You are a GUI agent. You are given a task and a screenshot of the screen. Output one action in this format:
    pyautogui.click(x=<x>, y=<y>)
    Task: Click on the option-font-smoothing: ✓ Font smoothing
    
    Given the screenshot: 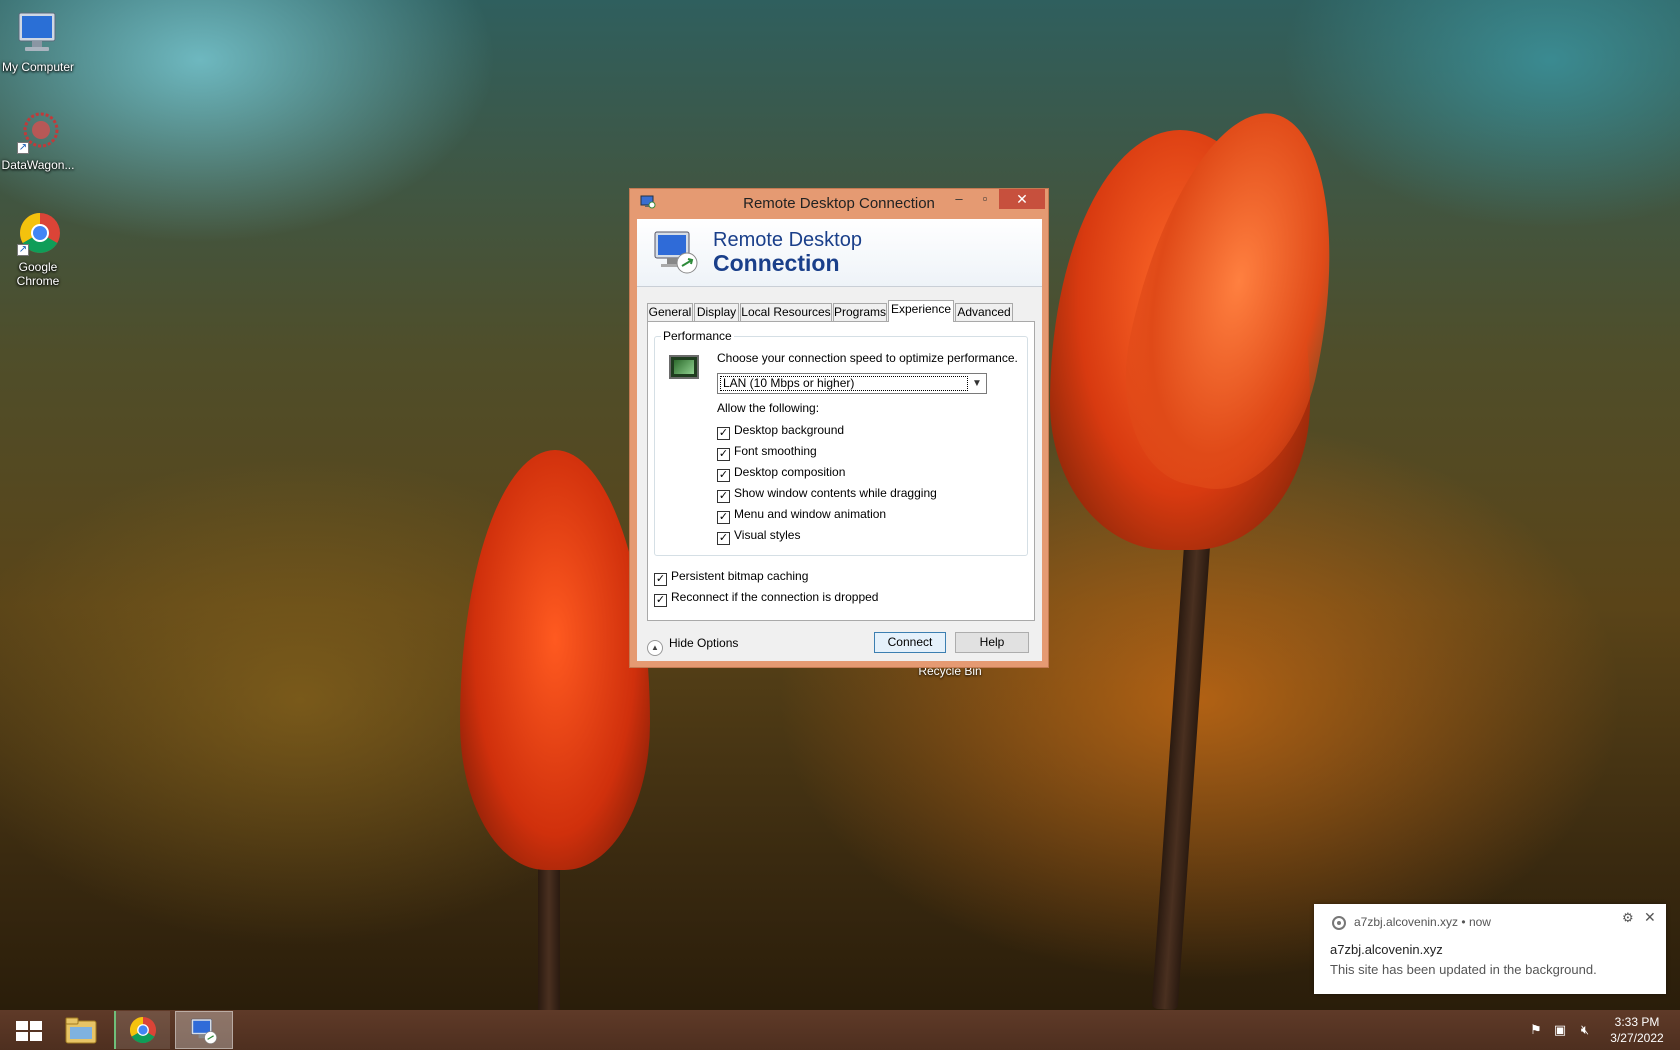 What is the action you would take?
    pyautogui.click(x=767, y=452)
    